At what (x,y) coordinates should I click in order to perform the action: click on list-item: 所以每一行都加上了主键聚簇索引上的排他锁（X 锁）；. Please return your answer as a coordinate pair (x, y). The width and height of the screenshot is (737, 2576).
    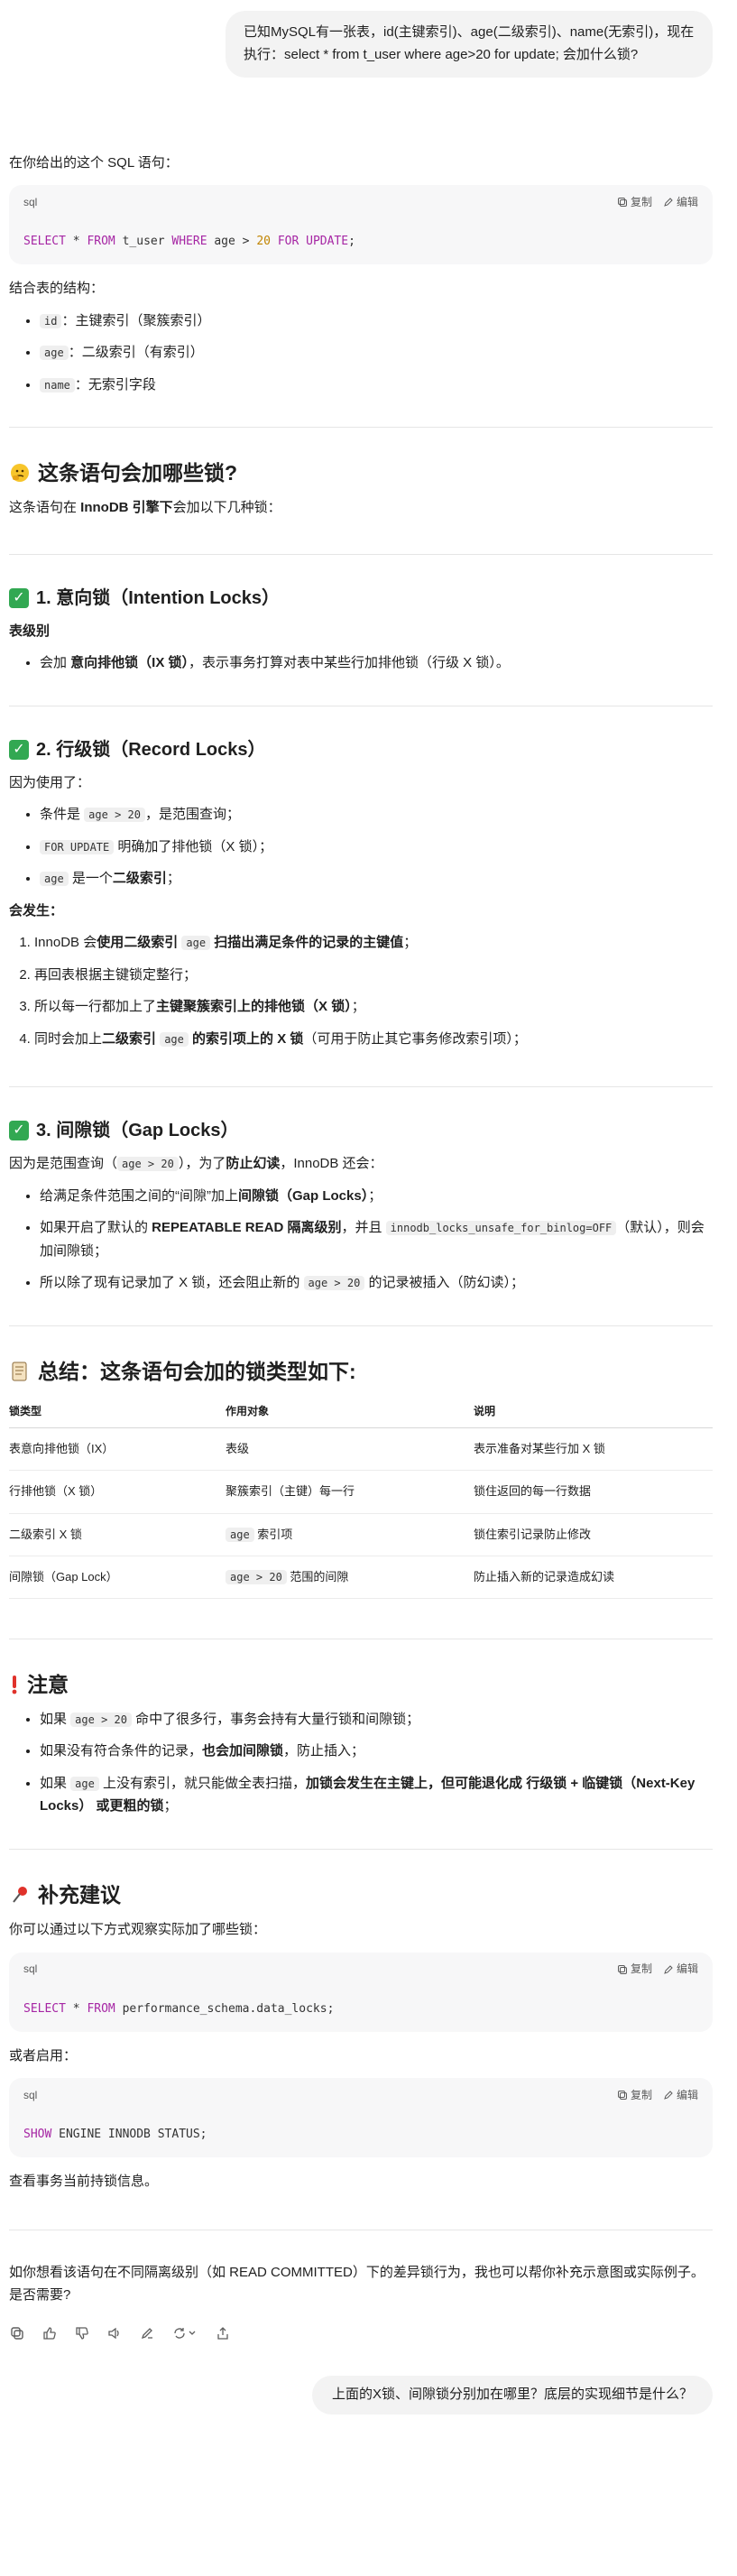
    Looking at the image, I should click on (373, 1007).